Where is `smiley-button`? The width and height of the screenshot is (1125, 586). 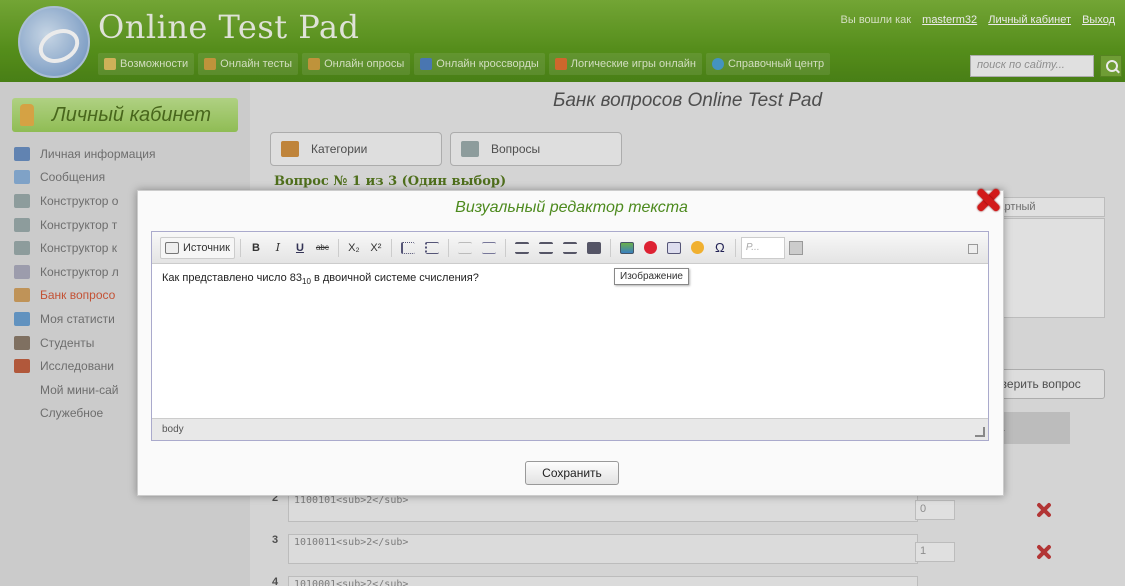 smiley-button is located at coordinates (697, 248).